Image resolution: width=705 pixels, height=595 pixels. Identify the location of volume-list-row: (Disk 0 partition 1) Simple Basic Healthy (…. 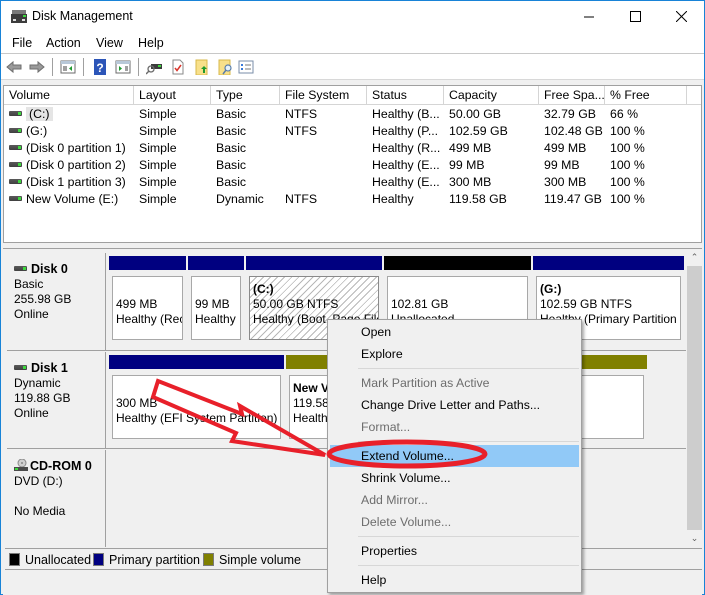
(352, 148).